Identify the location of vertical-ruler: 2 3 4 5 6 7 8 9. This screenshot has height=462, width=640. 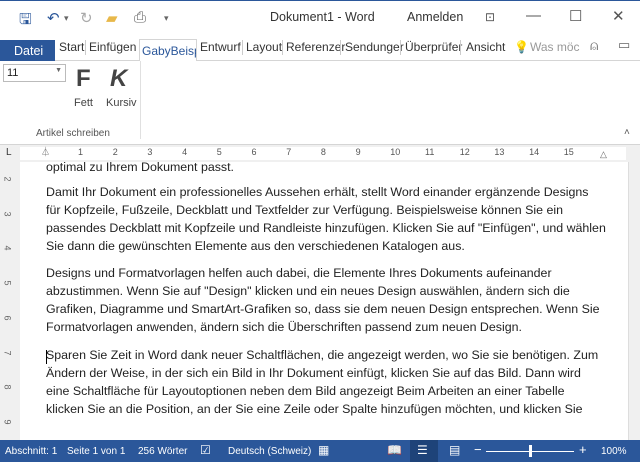
(10, 301).